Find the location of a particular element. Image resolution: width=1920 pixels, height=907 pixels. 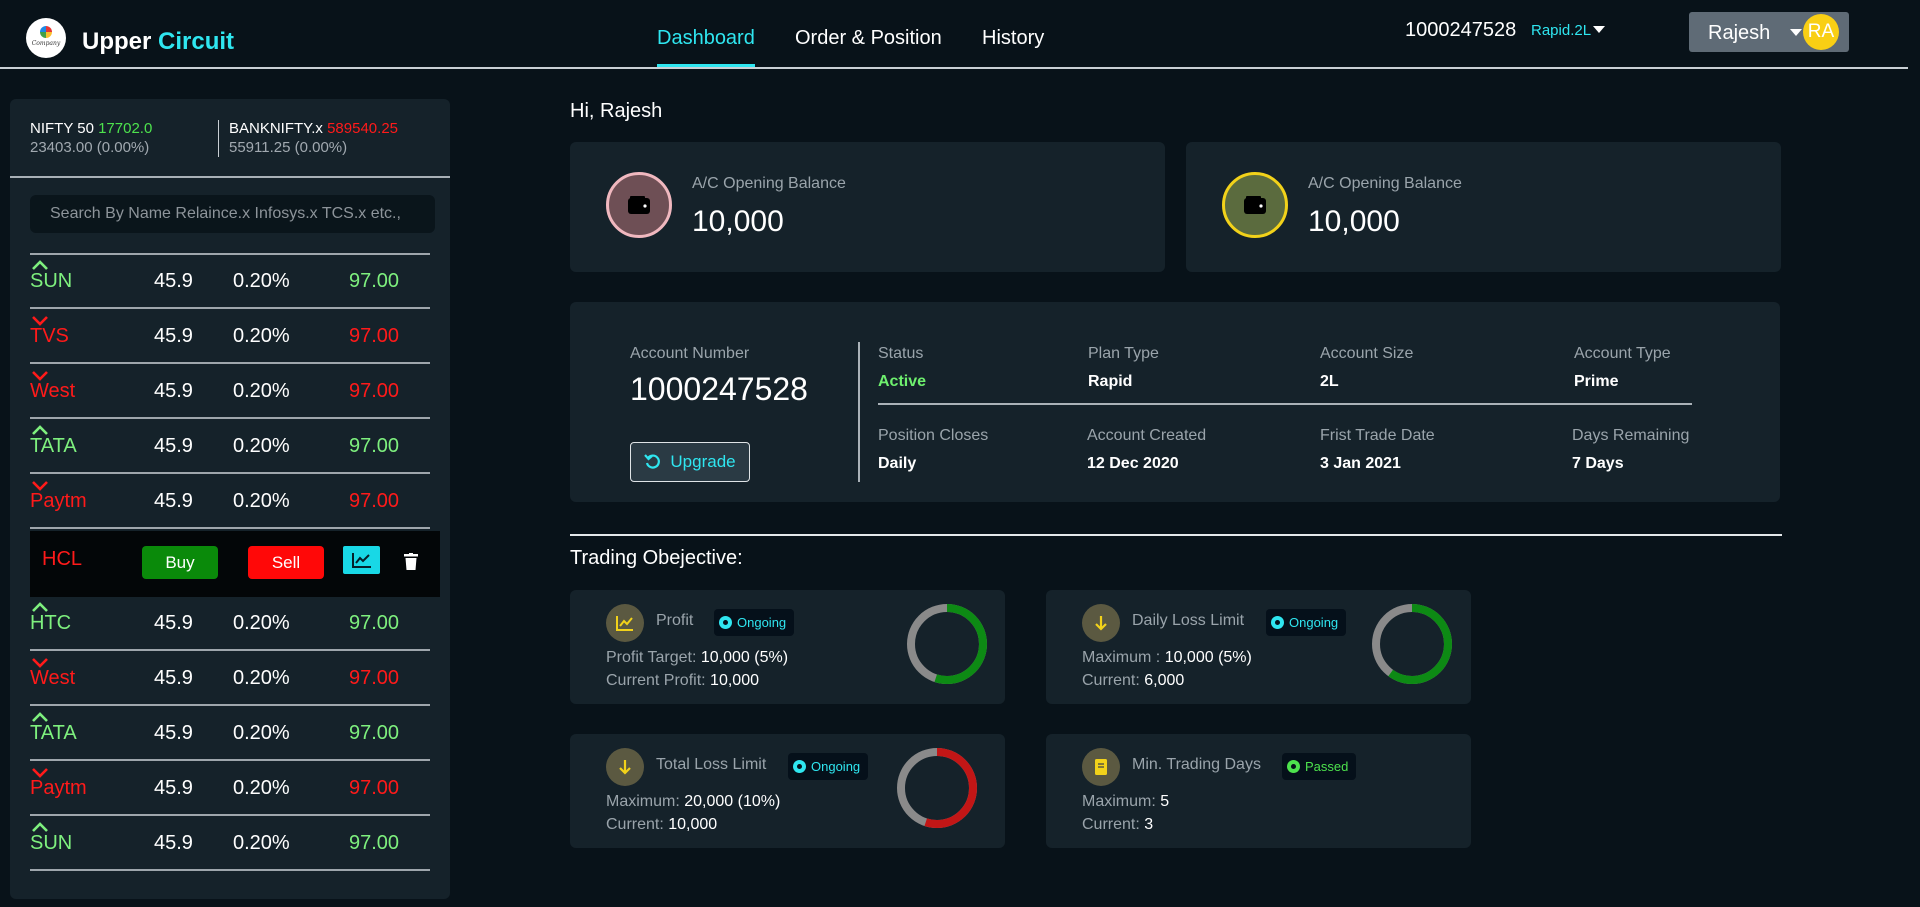

refresh-icon is located at coordinates (652, 461).